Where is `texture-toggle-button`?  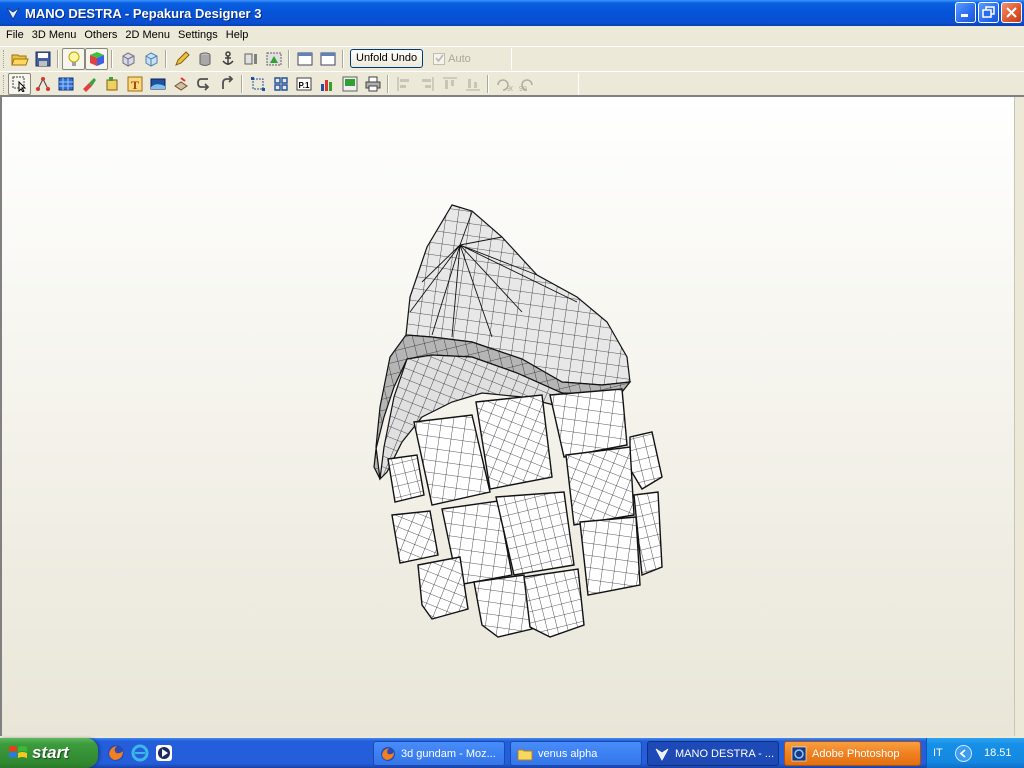
texture-toggle-button is located at coordinates (96, 58).